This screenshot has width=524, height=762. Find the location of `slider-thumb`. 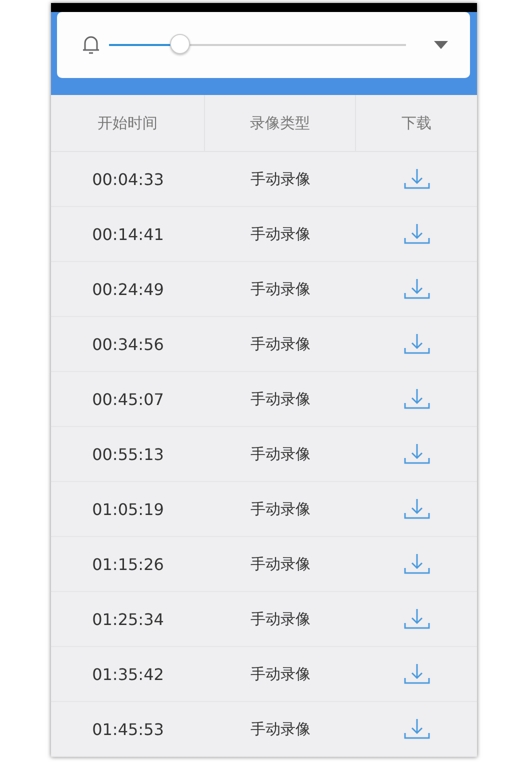

slider-thumb is located at coordinates (180, 44).